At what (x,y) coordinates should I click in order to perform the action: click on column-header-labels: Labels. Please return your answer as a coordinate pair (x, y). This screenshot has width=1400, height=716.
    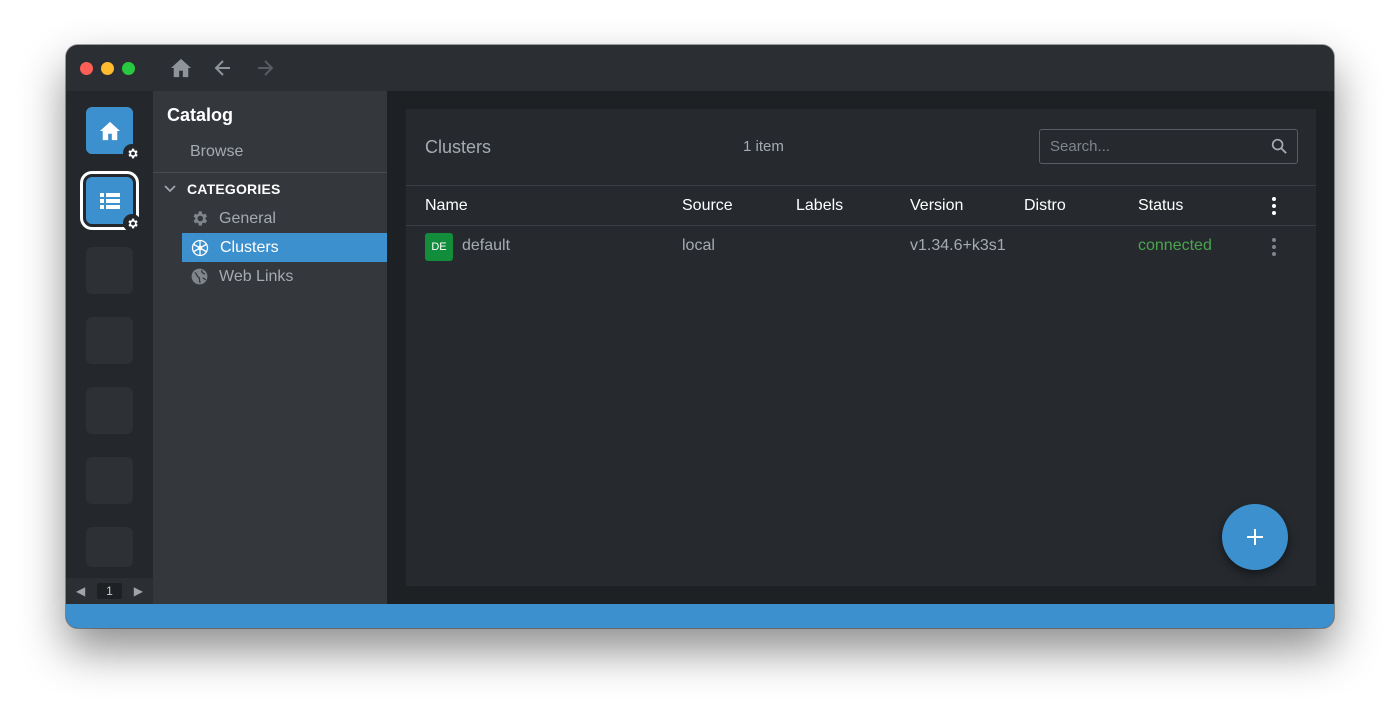
    Looking at the image, I should click on (819, 206).